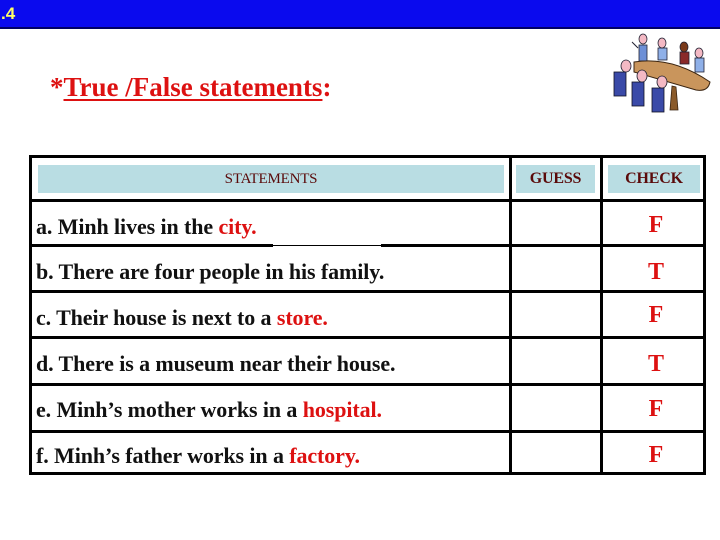  What do you see at coordinates (556, 408) in the screenshot?
I see `guess-cell-e` at bounding box center [556, 408].